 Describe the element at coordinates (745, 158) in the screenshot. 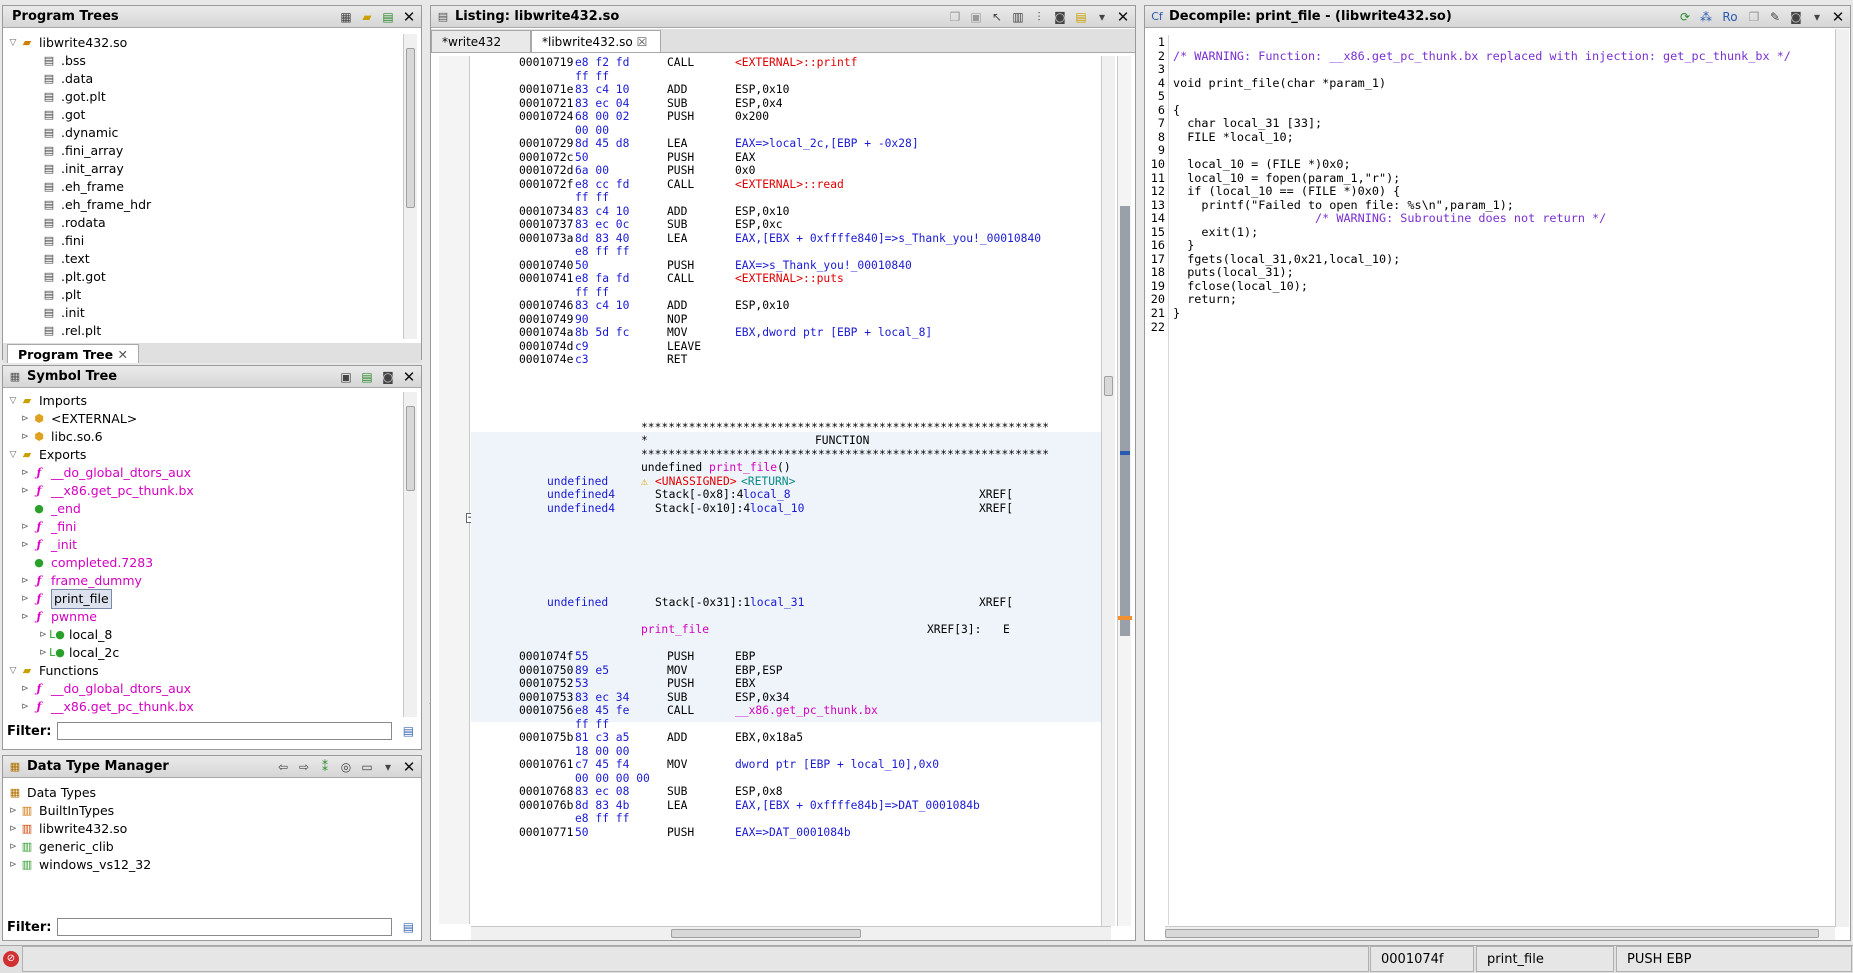

I see `row-operand: EAX` at that location.